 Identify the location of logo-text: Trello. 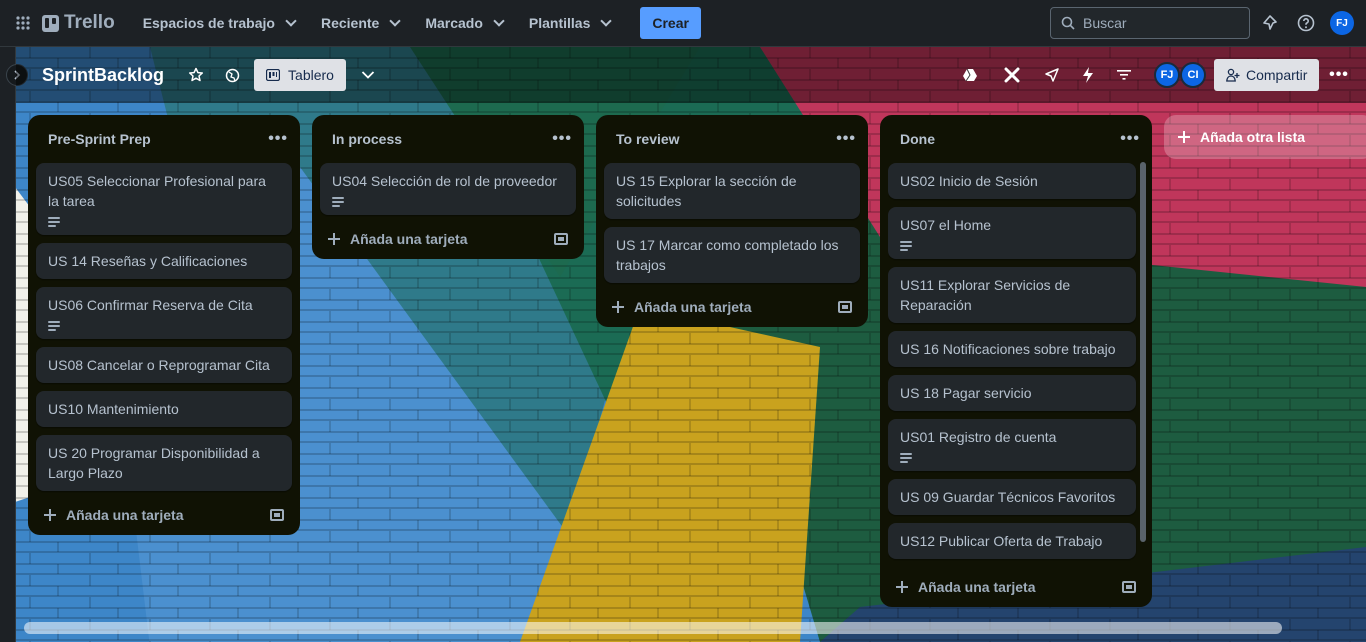
(89, 22).